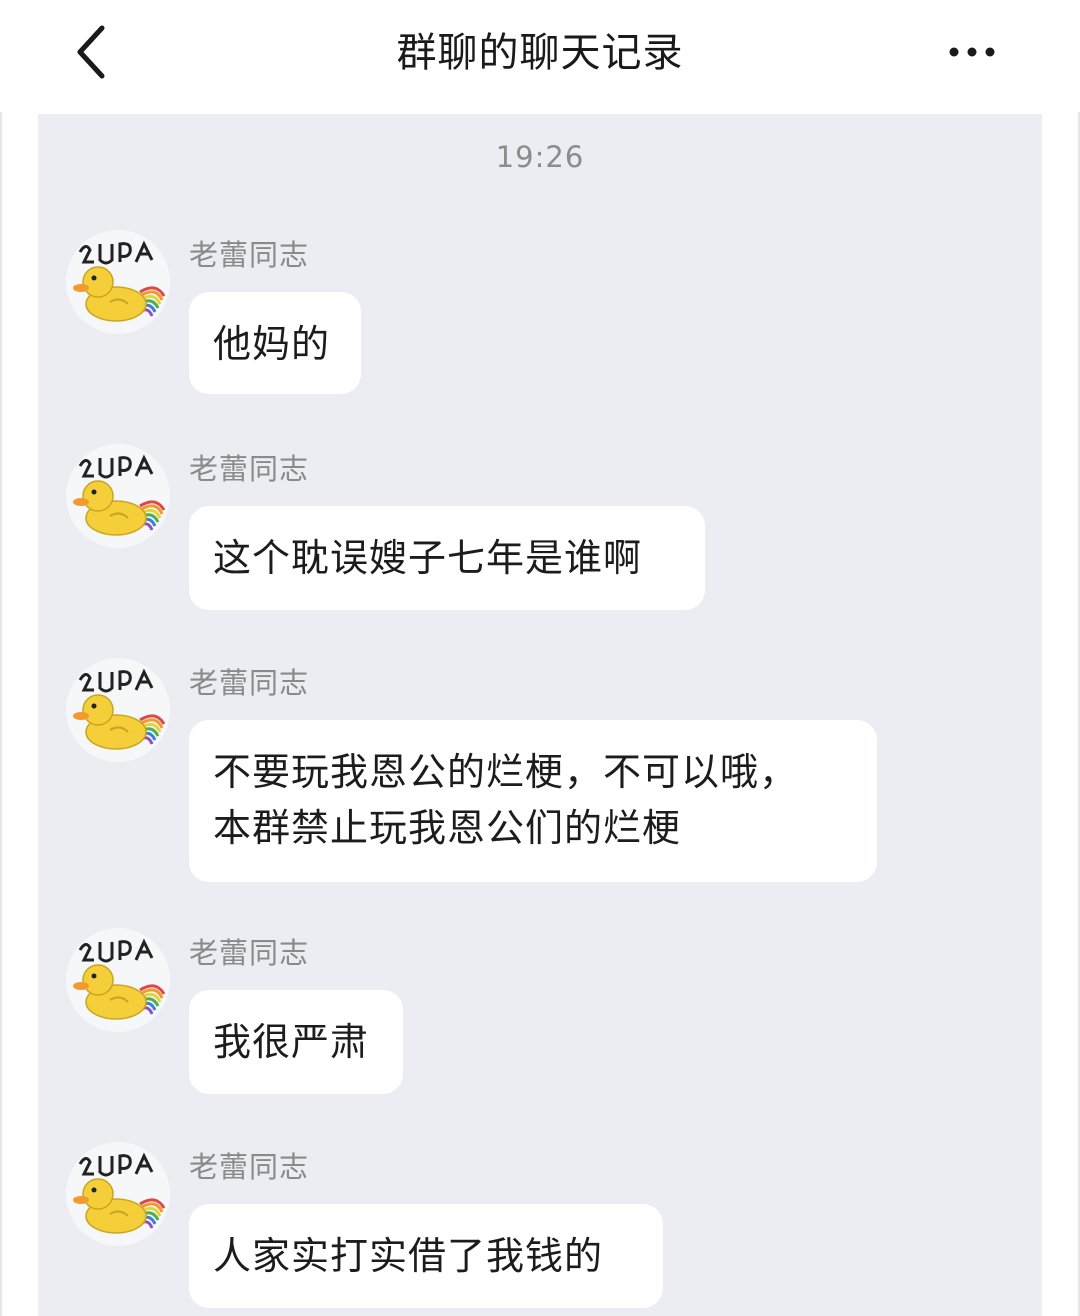  Describe the element at coordinates (426, 1256) in the screenshot. I see `message-bubble: 人家实打实借了我钱的` at that location.